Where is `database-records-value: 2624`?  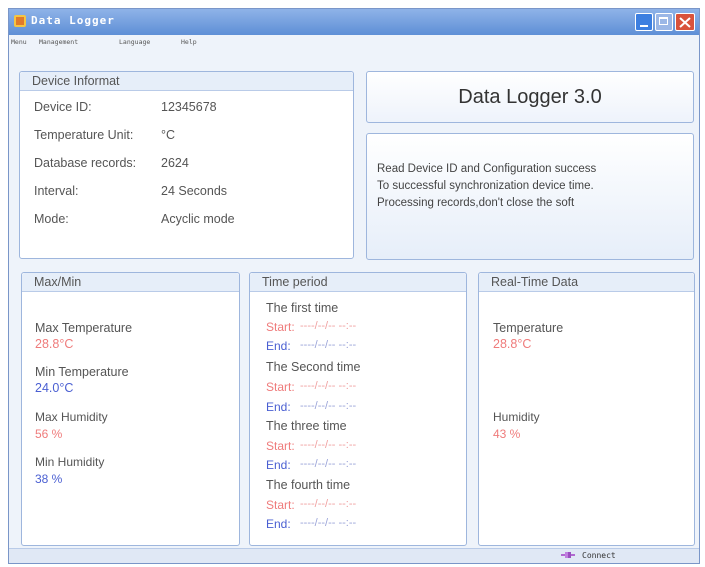 database-records-value: 2624 is located at coordinates (175, 163).